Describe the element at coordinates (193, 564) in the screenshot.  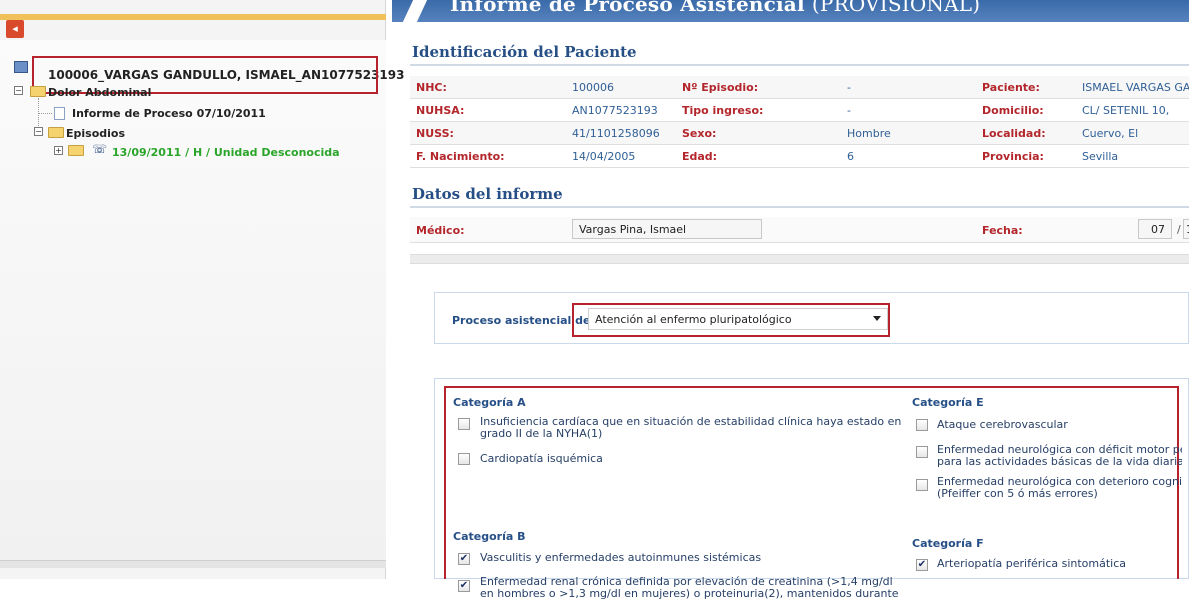
I see `left-panel-footer` at that location.